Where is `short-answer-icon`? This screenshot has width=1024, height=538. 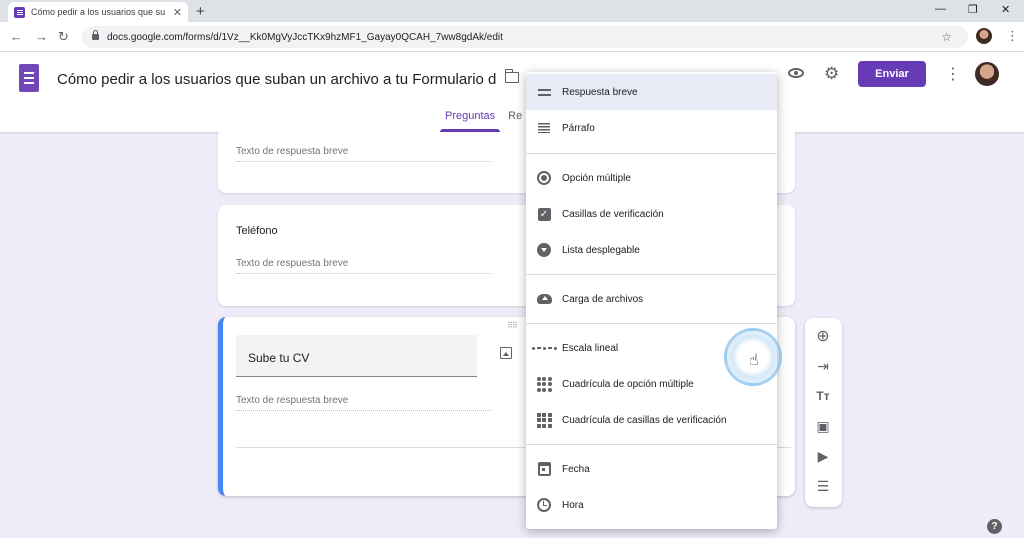 short-answer-icon is located at coordinates (544, 92).